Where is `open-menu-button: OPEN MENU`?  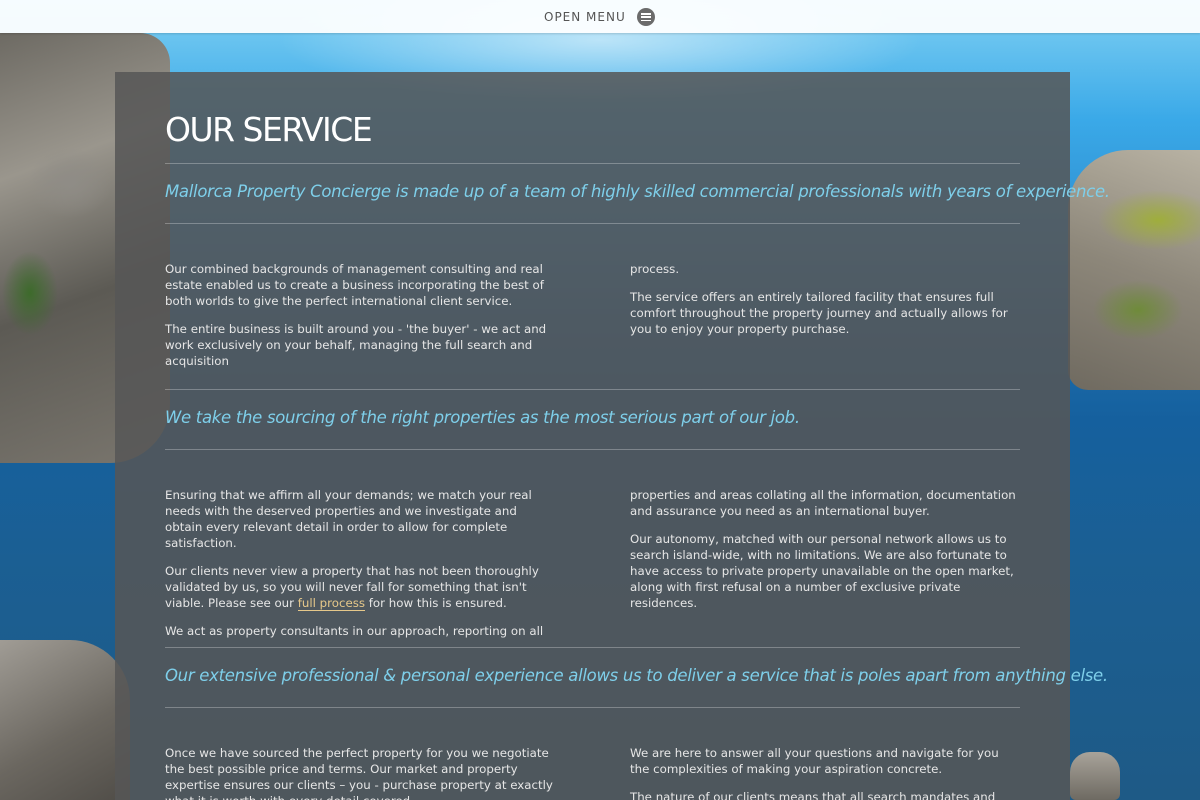 open-menu-button: OPEN MENU is located at coordinates (599, 17).